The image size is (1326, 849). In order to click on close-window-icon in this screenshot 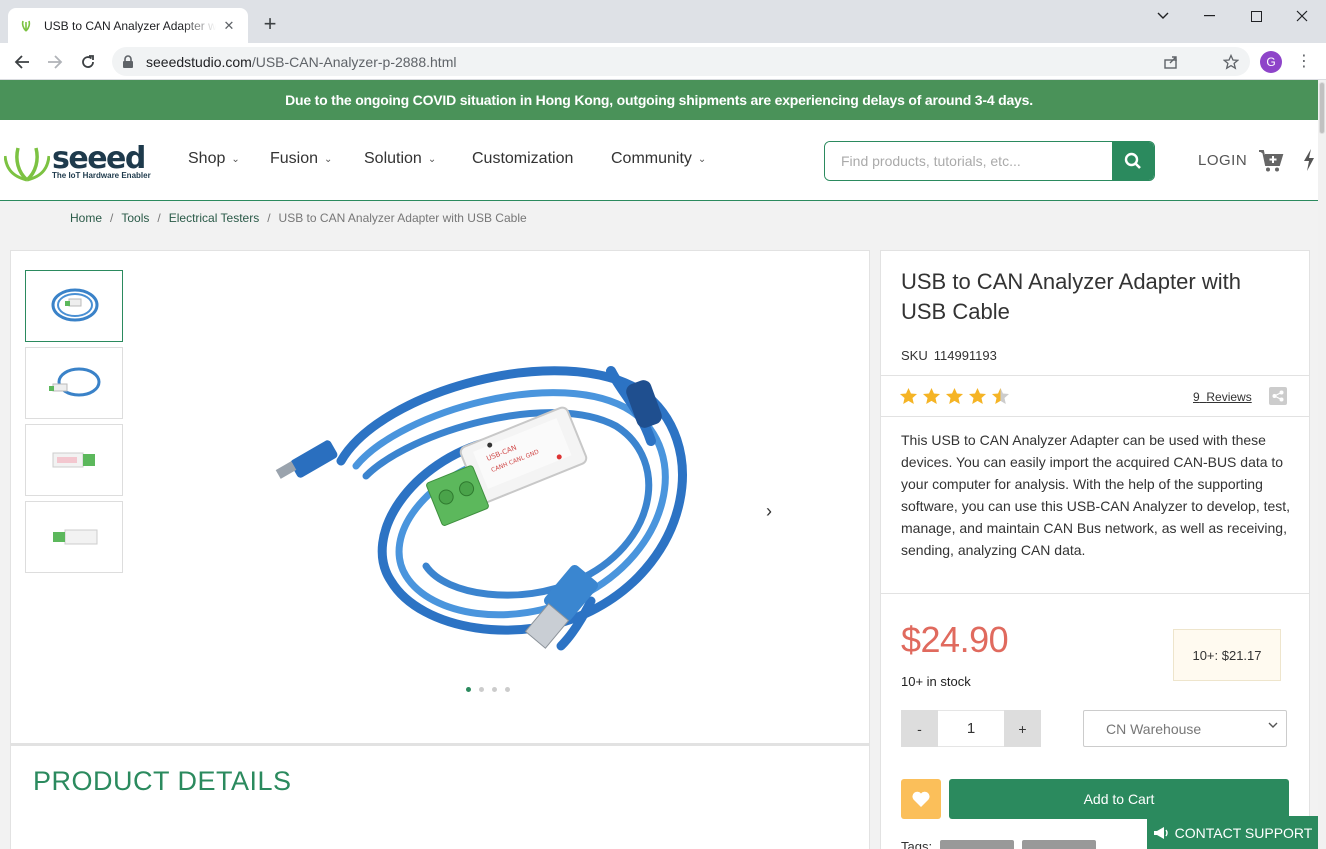, I will do `click(1302, 16)`.